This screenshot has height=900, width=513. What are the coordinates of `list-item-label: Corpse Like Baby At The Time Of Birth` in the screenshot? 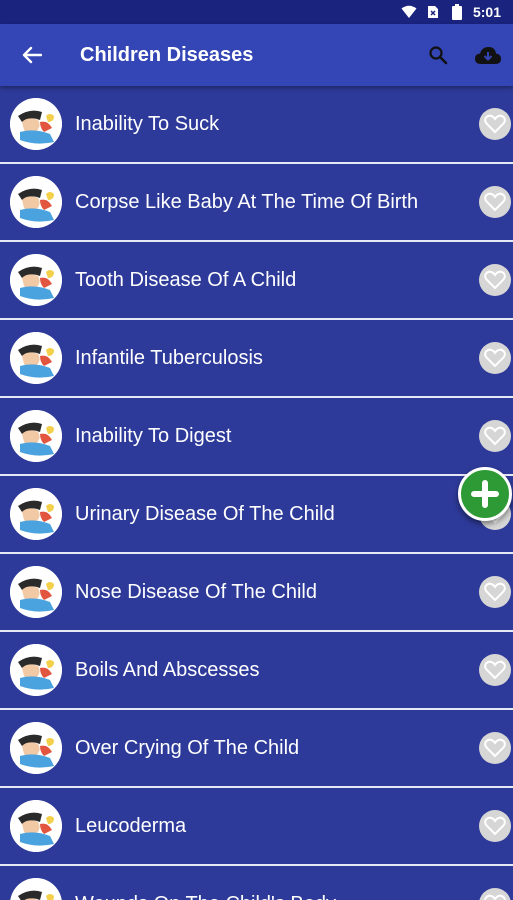 It's located at (247, 201).